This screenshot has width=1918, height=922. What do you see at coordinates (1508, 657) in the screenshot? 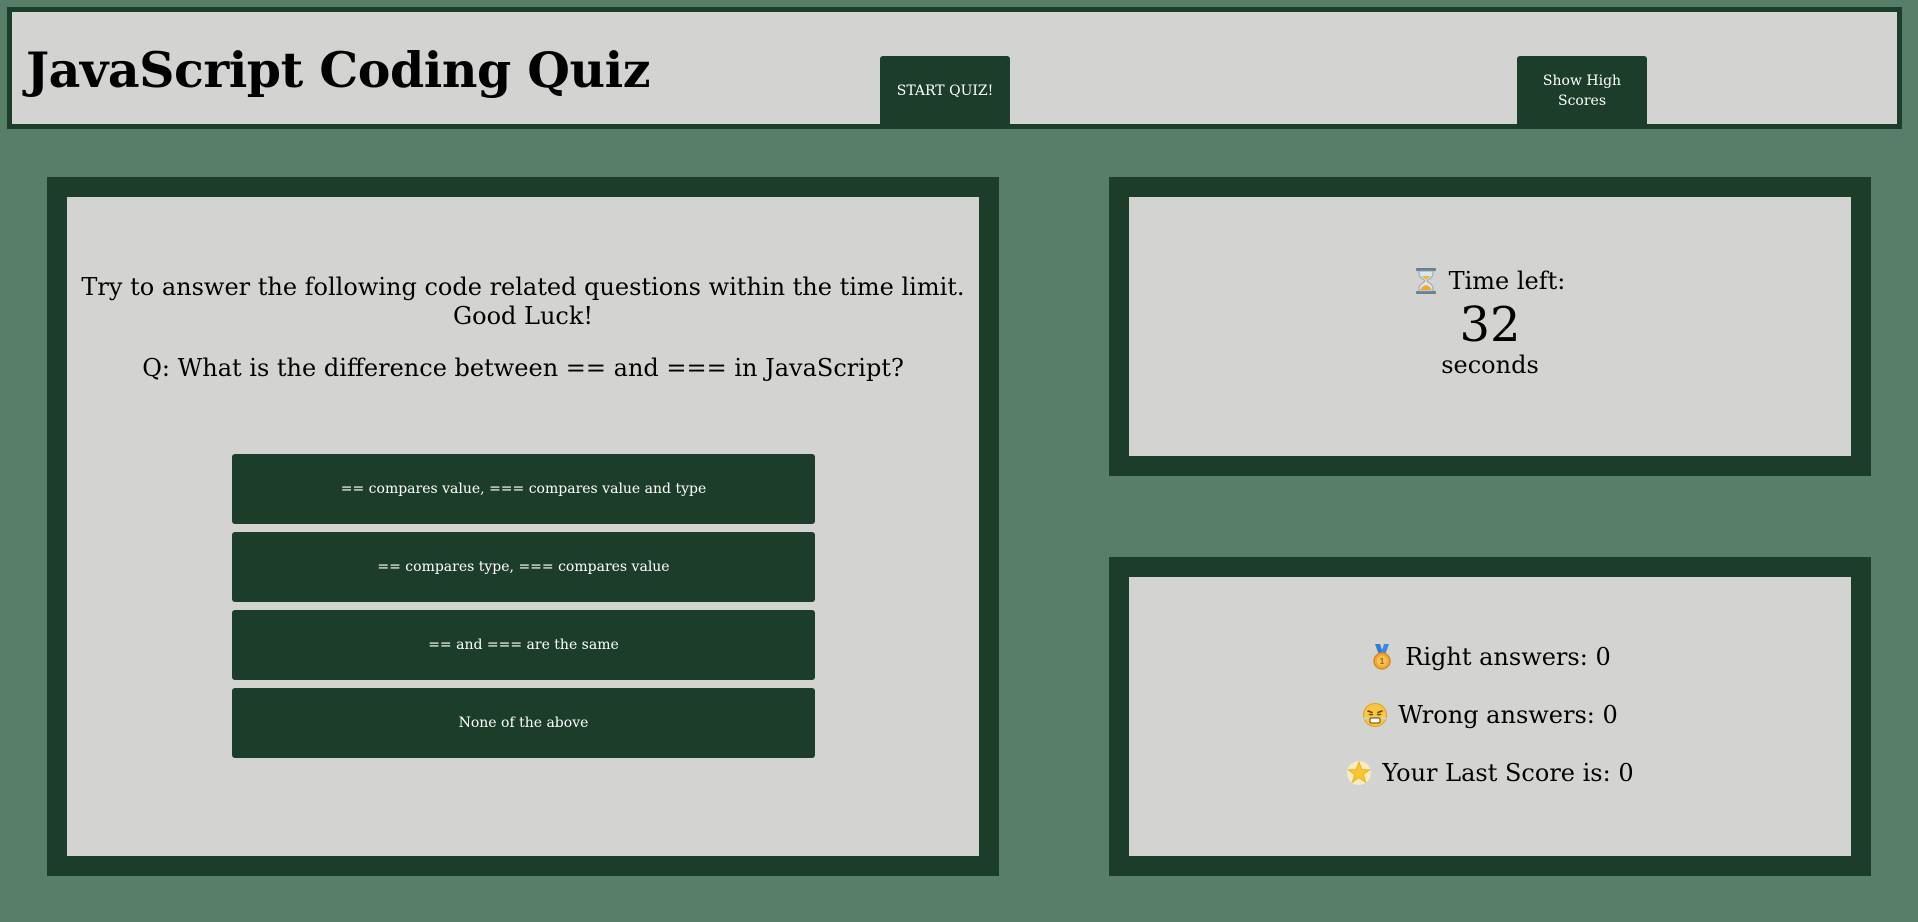
I see `right-answers-text: Right answers: 0` at bounding box center [1508, 657].